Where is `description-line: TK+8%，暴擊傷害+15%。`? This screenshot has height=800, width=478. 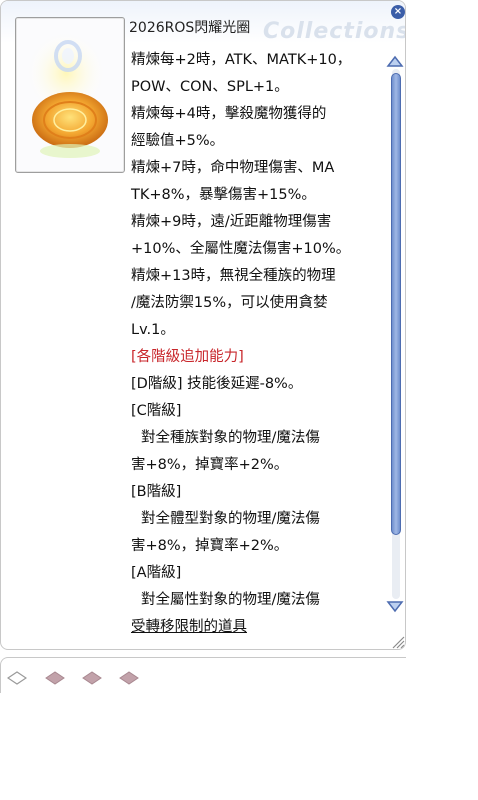
description-line: TK+8%，暴擊傷害+15%。 is located at coordinates (223, 195).